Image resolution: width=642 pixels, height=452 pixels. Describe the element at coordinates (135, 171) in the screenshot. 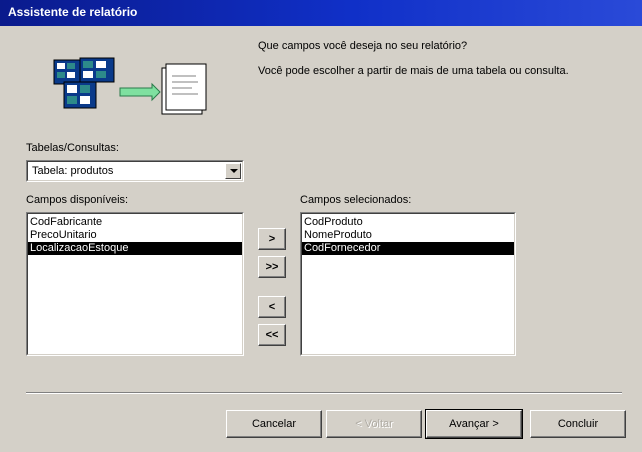

I see `tables-dropdown: Tabela: produtos` at that location.